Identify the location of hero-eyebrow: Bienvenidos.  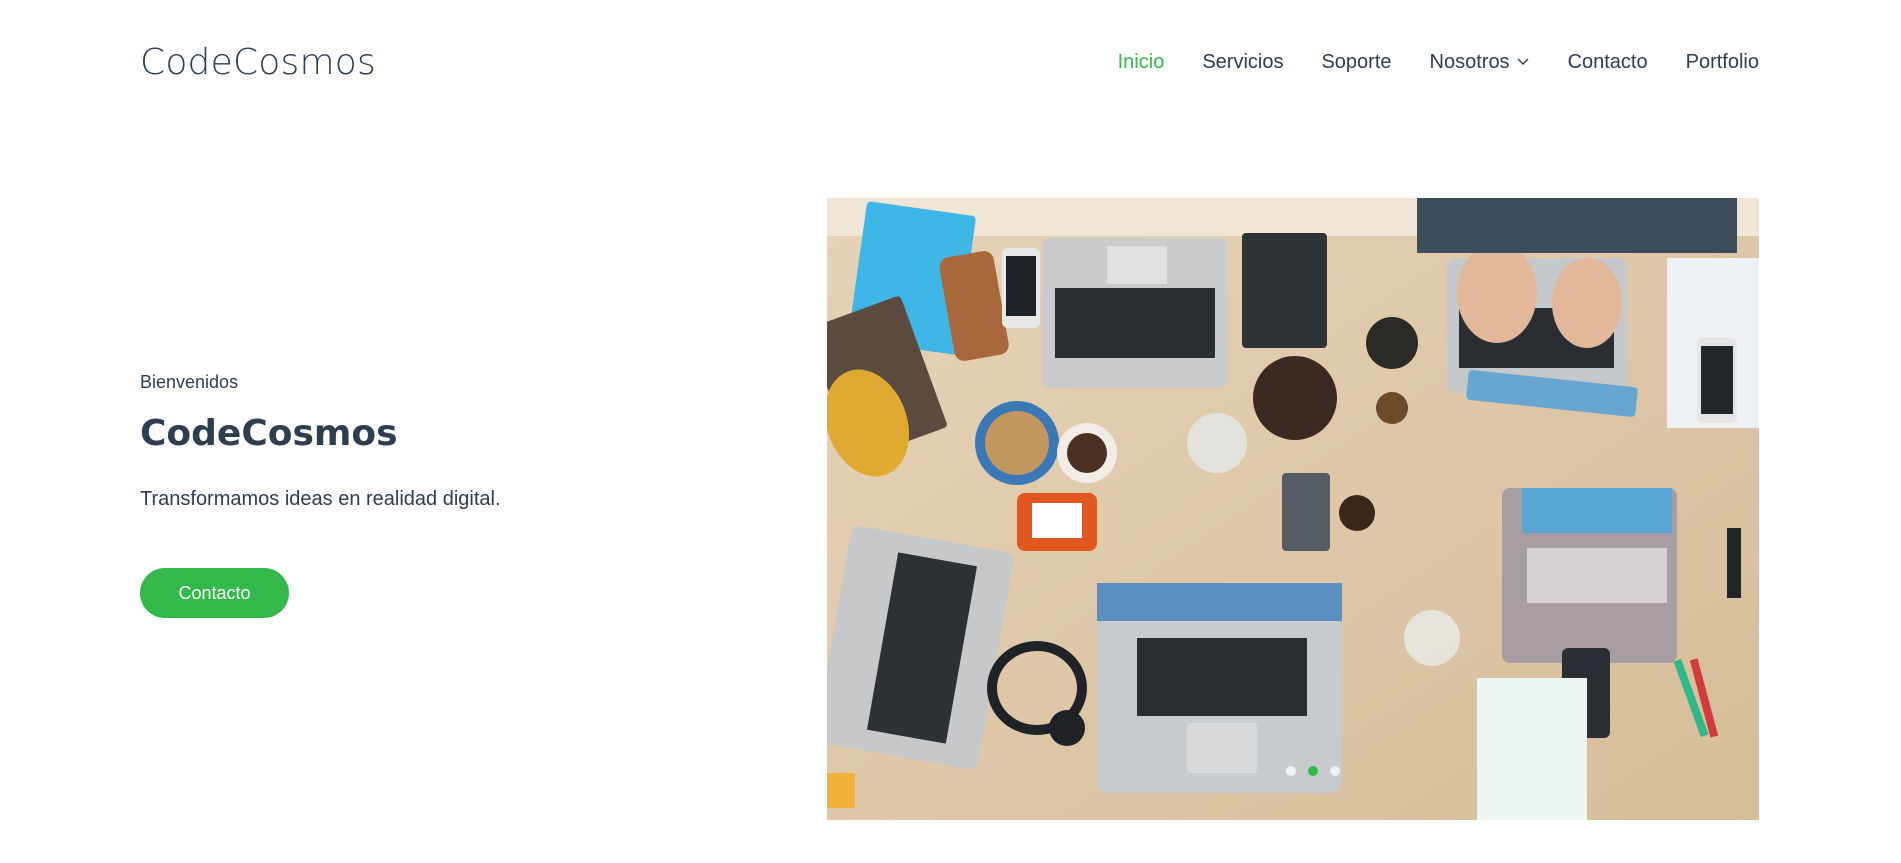
(189, 382).